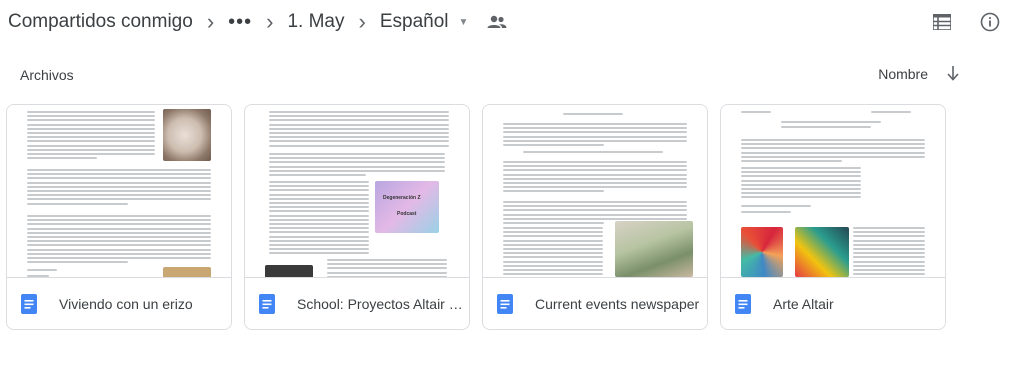  I want to click on file-card: Current events newspaper, so click(595, 217).